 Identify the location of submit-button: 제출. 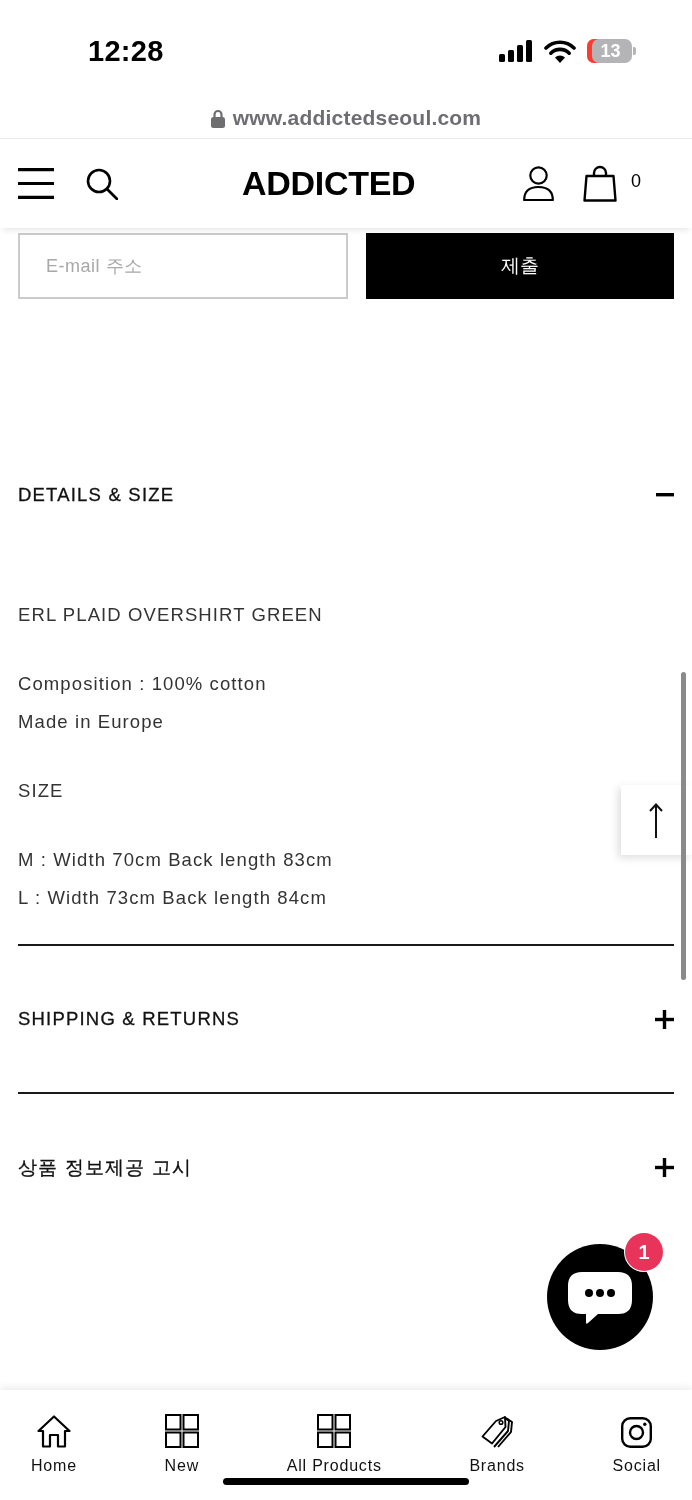
(520, 266).